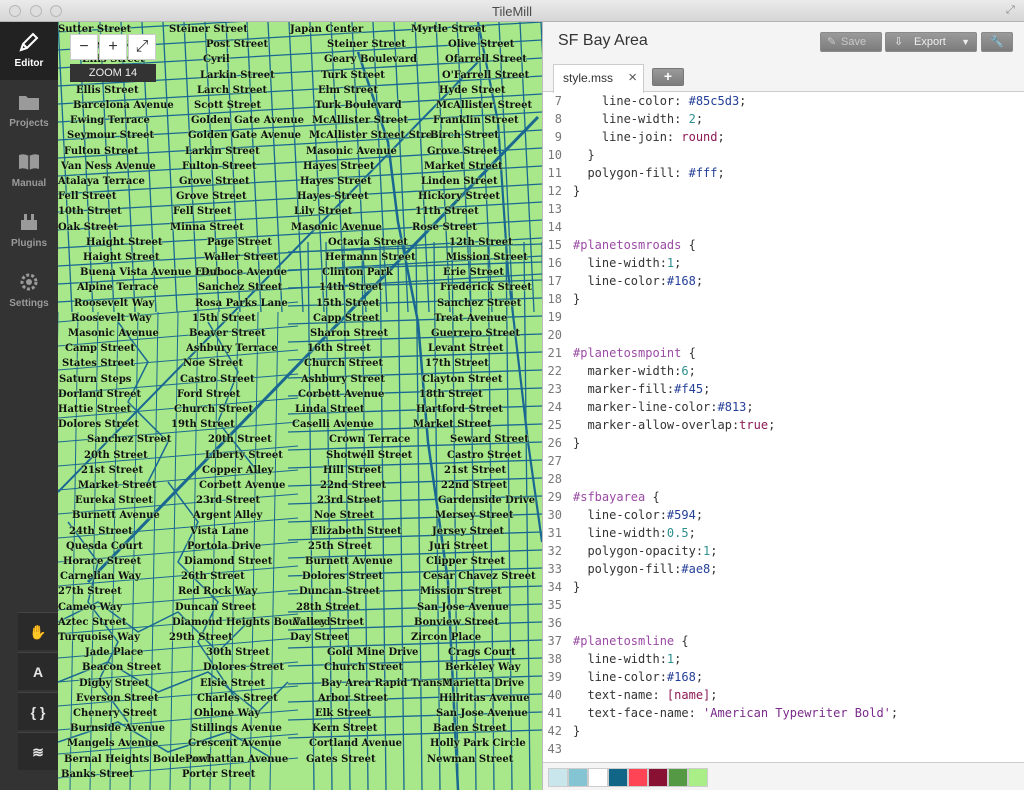 The height and width of the screenshot is (790, 1024). What do you see at coordinates (1012, 10) in the screenshot?
I see `fullscreen-icon: ⤢` at bounding box center [1012, 10].